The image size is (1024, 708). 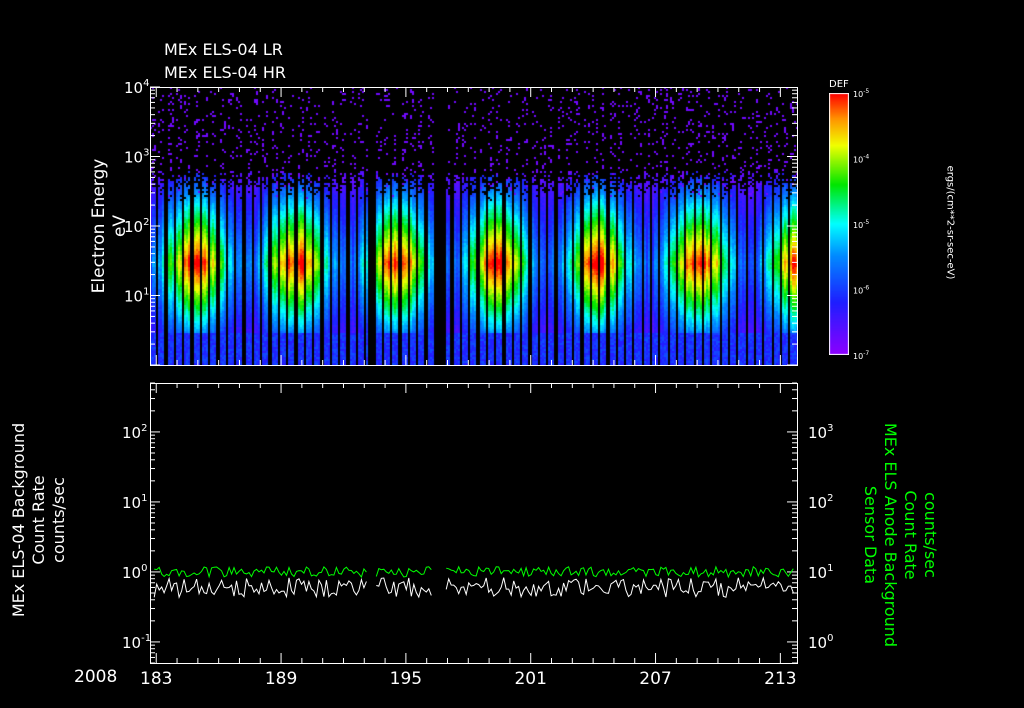 What do you see at coordinates (156, 679) in the screenshot?
I see `x-tick-label: 183` at bounding box center [156, 679].